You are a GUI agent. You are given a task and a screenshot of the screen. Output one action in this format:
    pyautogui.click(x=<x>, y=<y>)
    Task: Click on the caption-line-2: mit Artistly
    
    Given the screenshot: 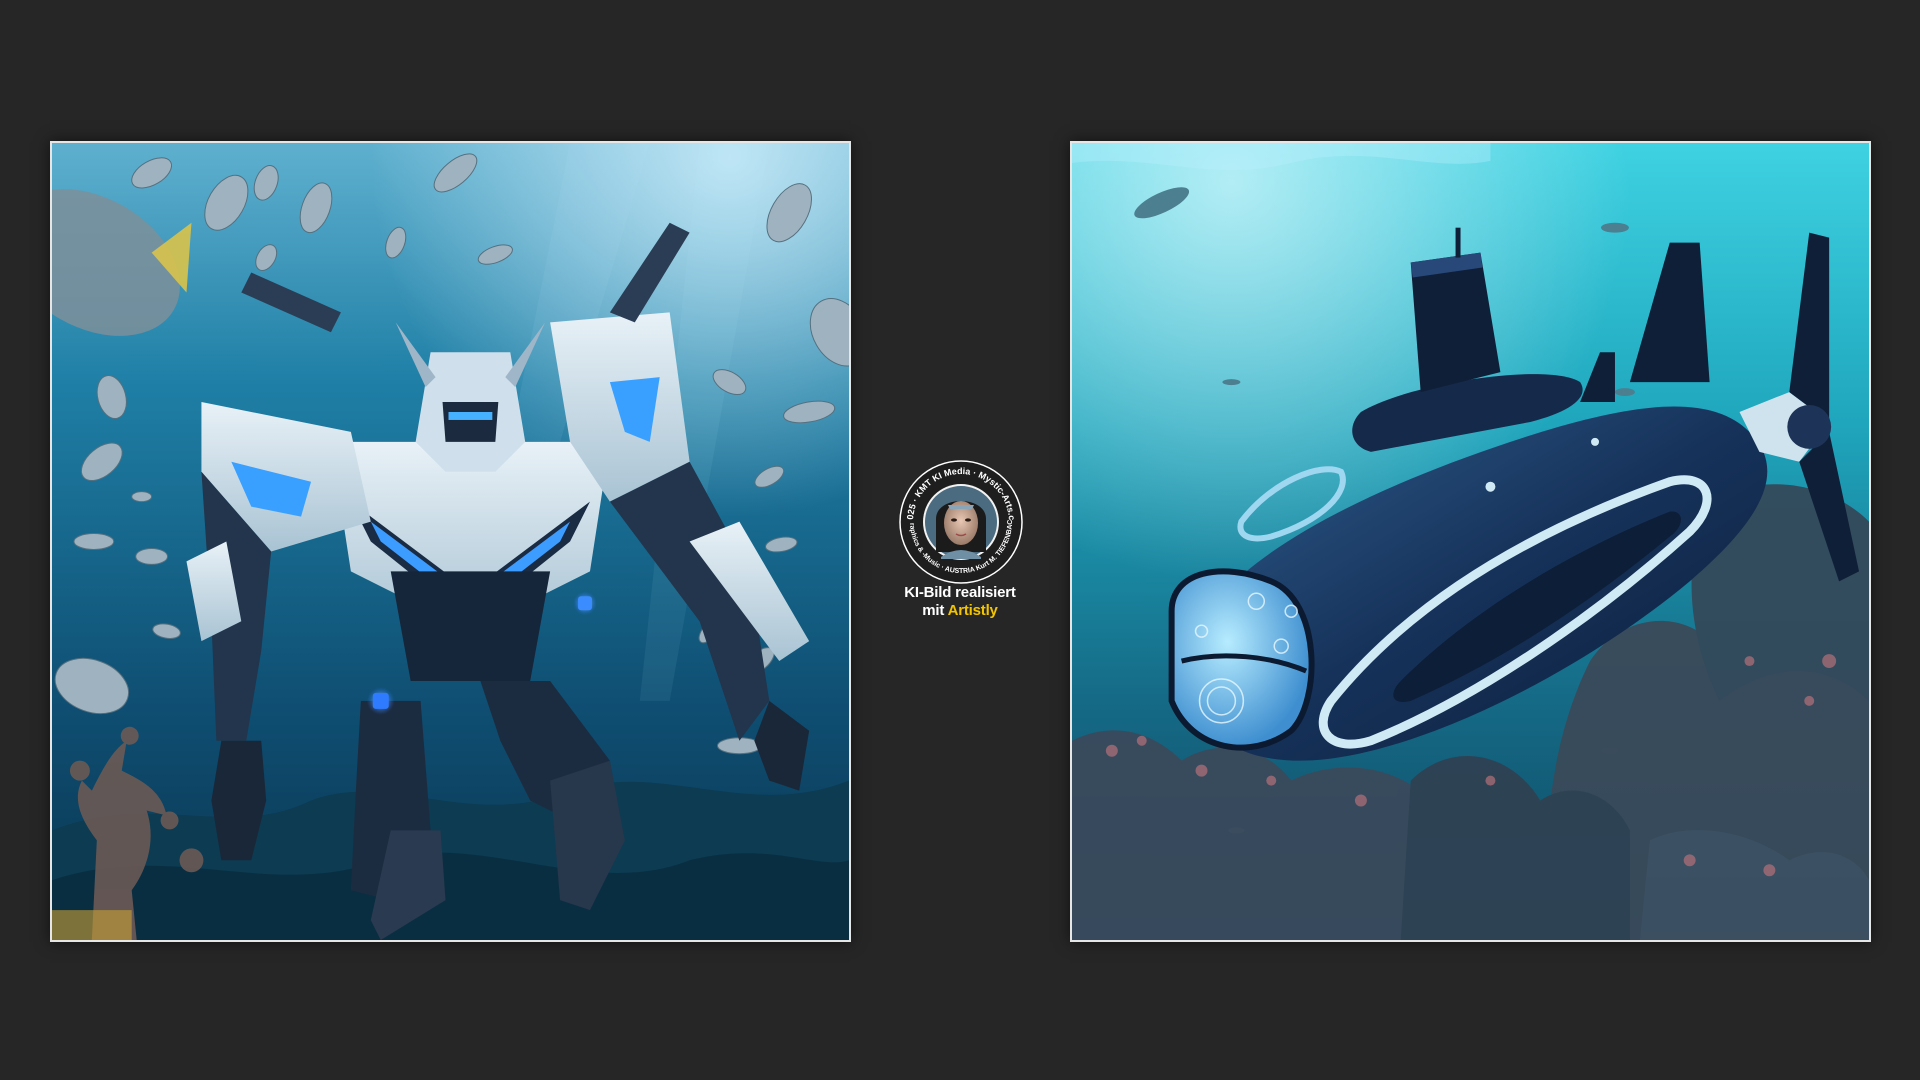 What is the action you would take?
    pyautogui.click(x=960, y=611)
    